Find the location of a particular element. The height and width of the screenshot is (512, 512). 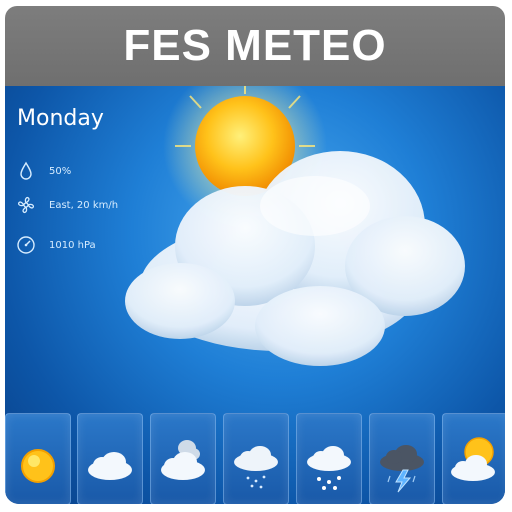

cloud-icon is located at coordinates (110, 466).